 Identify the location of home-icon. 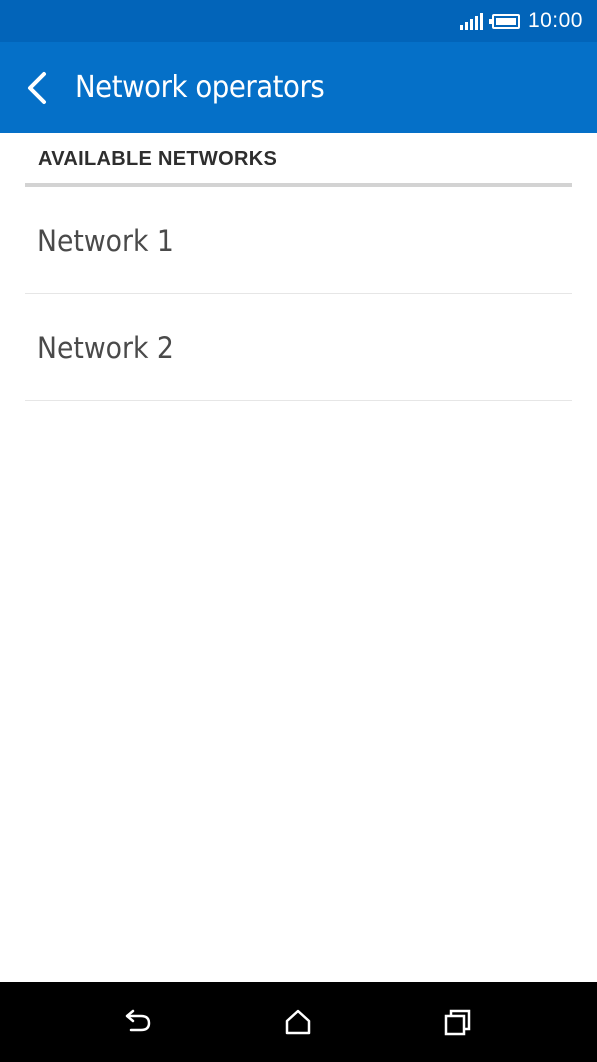
(298, 1022).